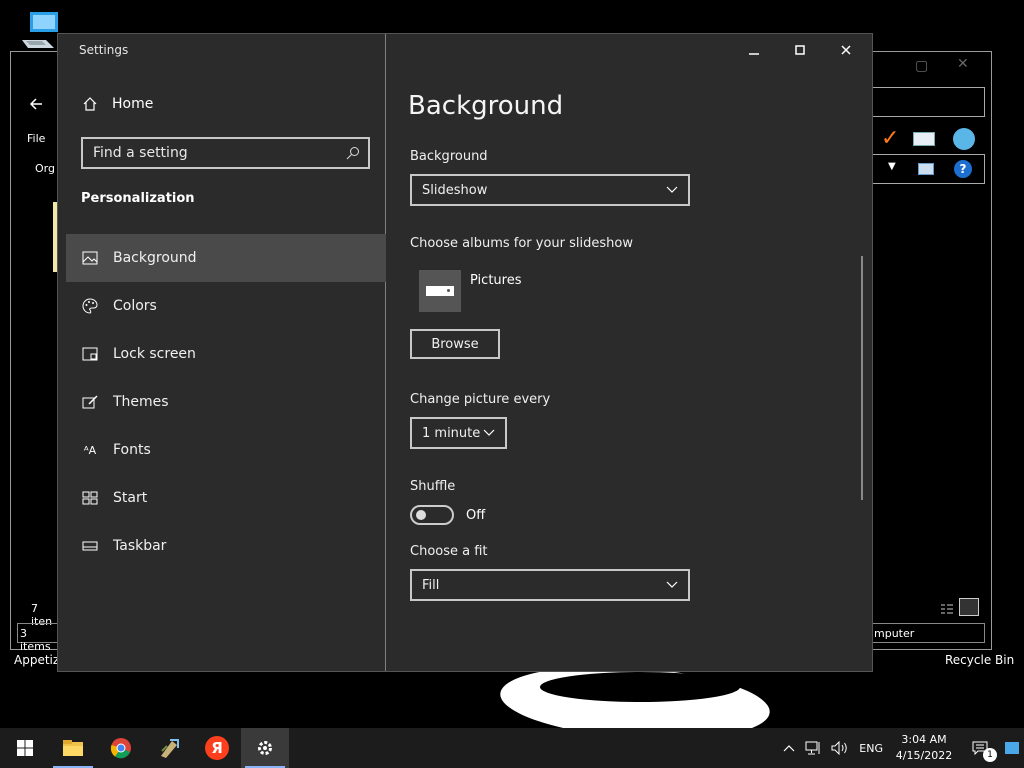 The height and width of the screenshot is (768, 1024). I want to click on show-desktop-icon, so click(1012, 748).